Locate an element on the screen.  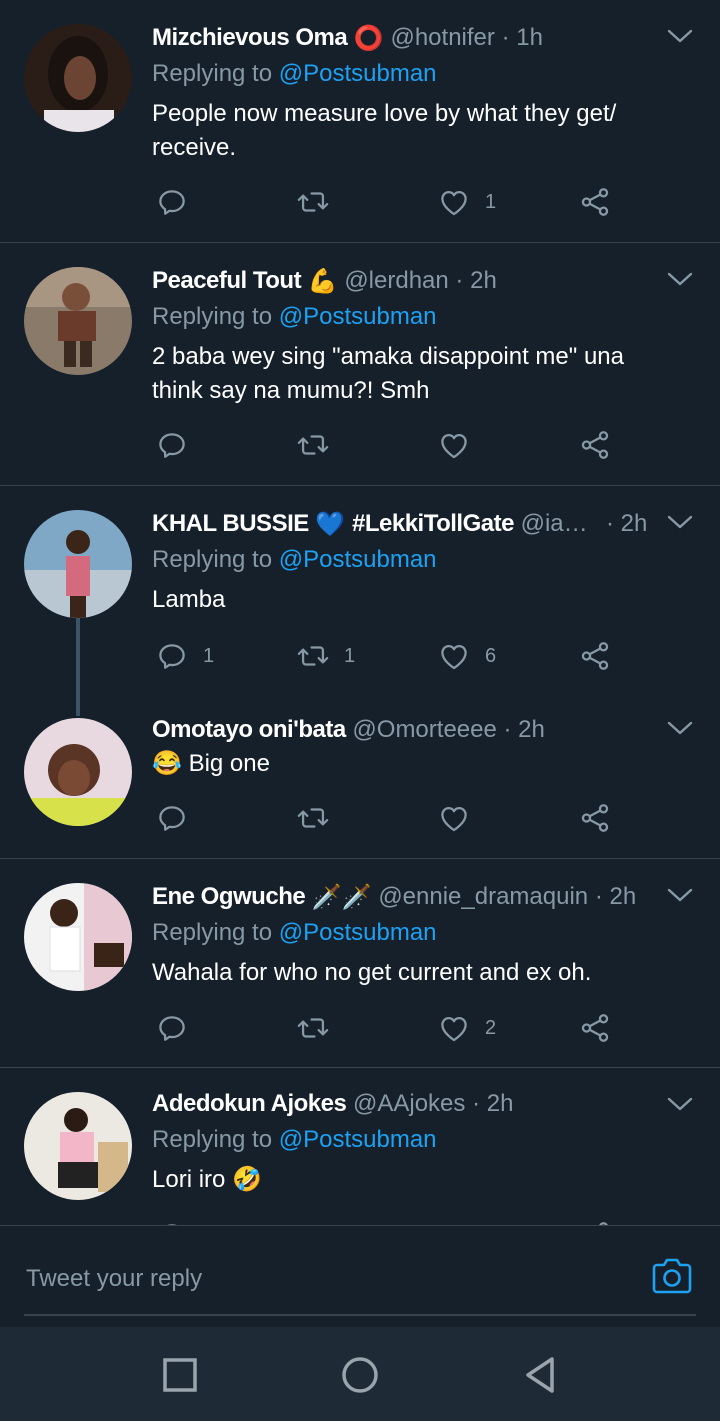
camera-icon is located at coordinates (672, 1276).